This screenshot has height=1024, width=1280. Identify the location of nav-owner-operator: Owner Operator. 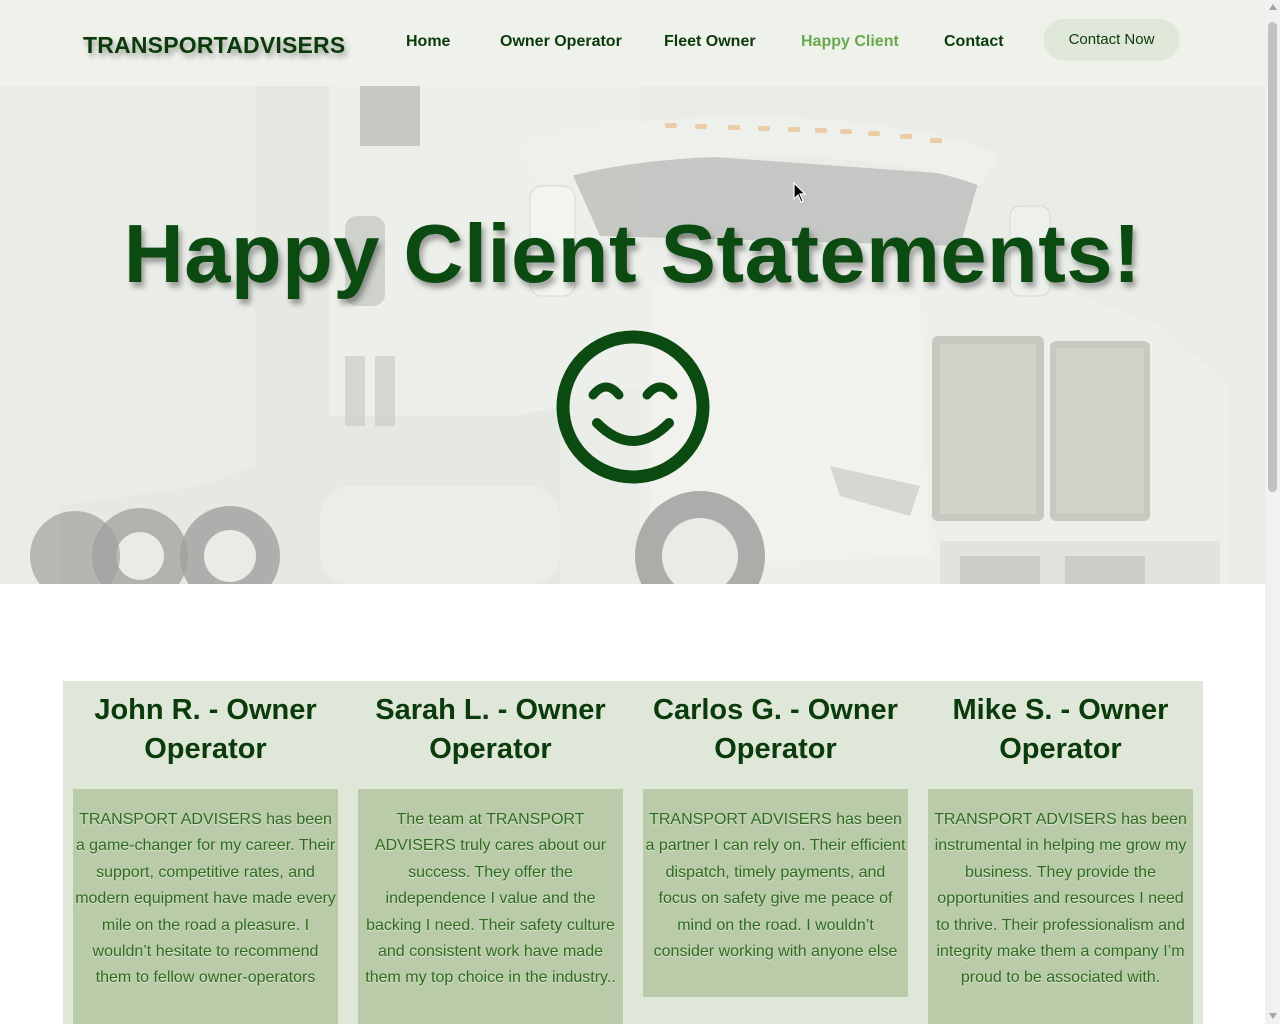
(561, 42).